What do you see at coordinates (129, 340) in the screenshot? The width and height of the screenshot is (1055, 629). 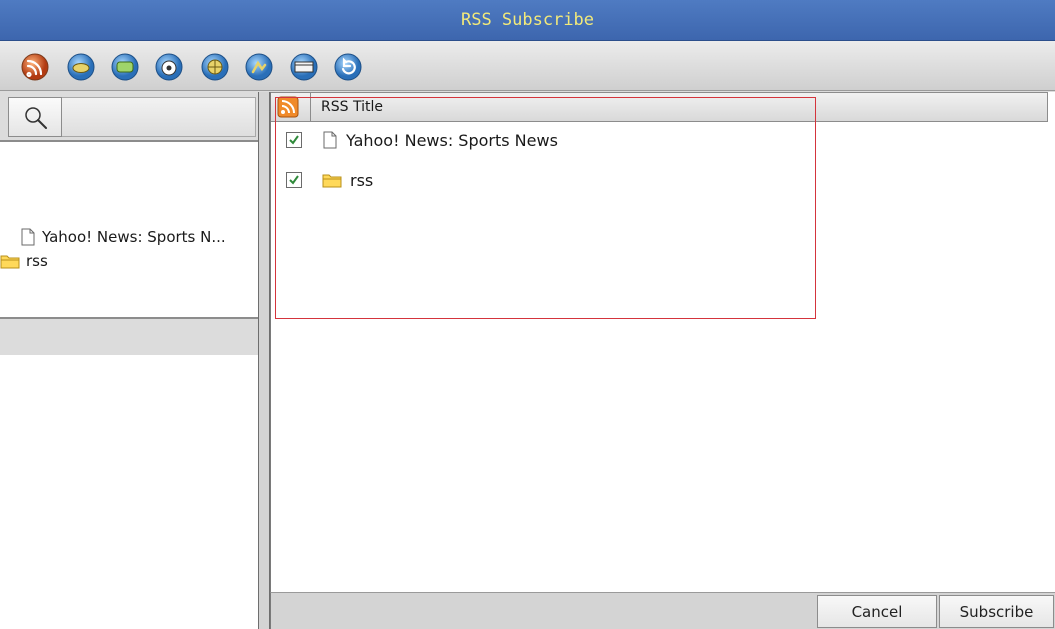 I see `sidebar-bar` at bounding box center [129, 340].